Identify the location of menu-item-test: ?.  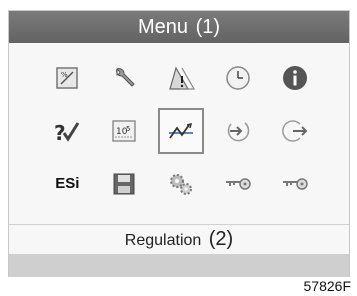
(67, 130).